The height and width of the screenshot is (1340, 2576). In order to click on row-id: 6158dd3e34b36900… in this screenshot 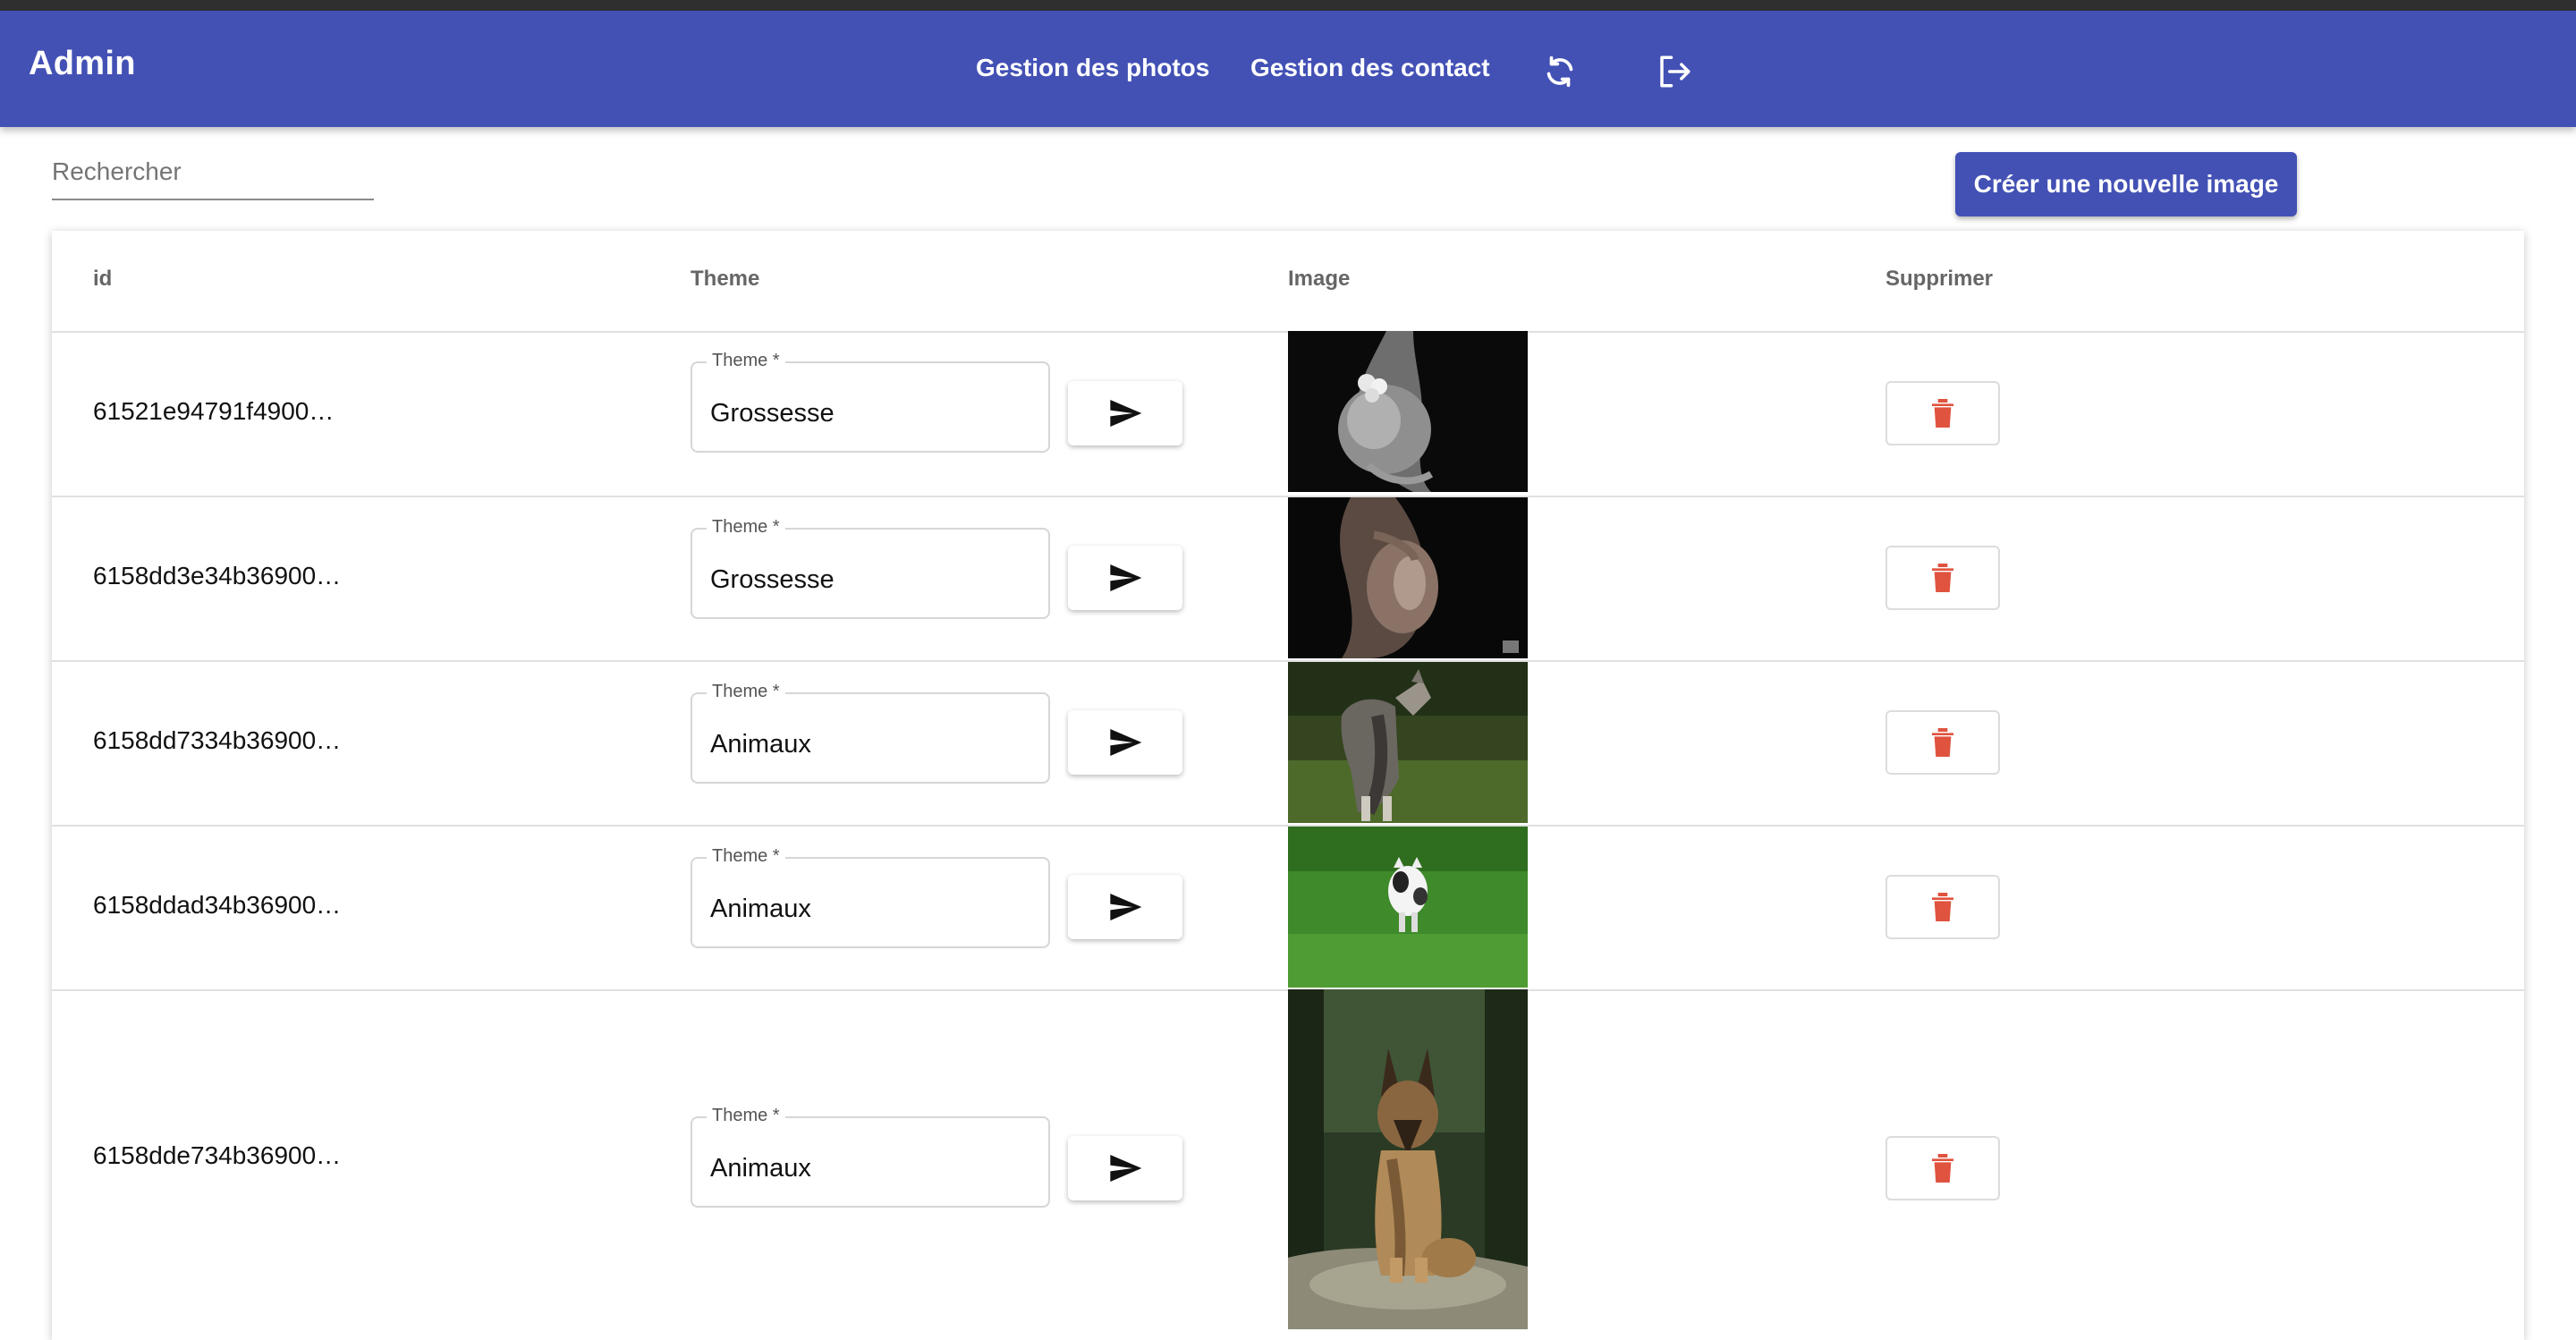, I will do `click(217, 575)`.